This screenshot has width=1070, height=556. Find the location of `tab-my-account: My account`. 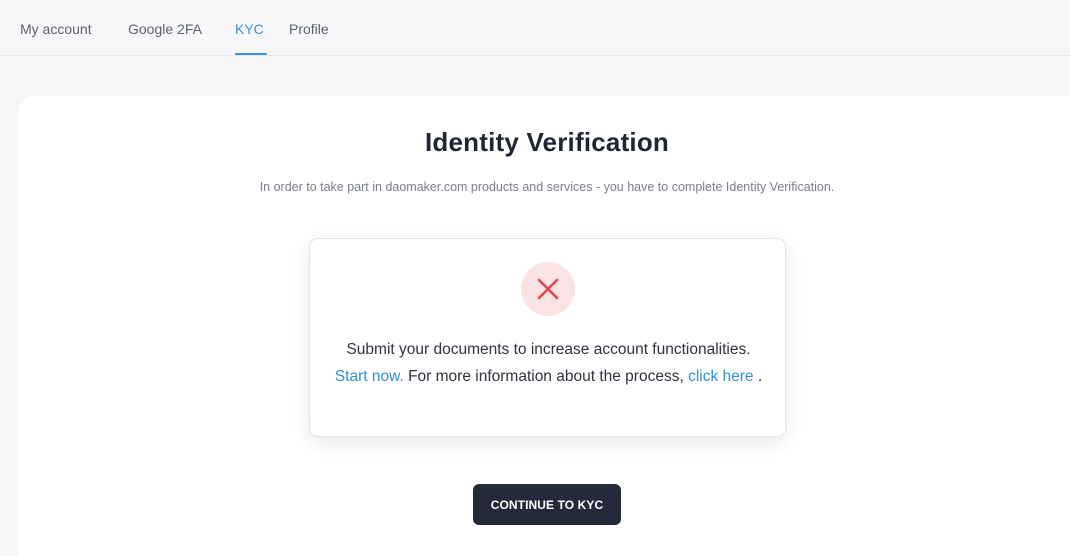

tab-my-account: My account is located at coordinates (56, 29).